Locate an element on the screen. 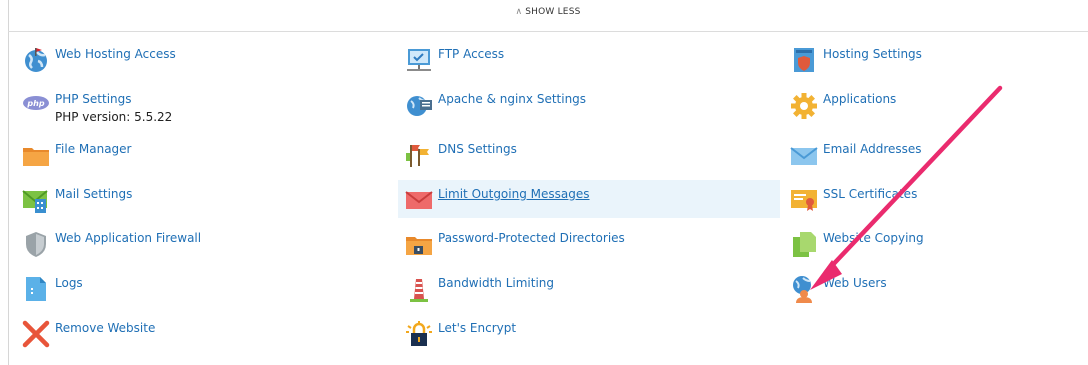  link-email-addresses: Email Addresses is located at coordinates (856, 159).